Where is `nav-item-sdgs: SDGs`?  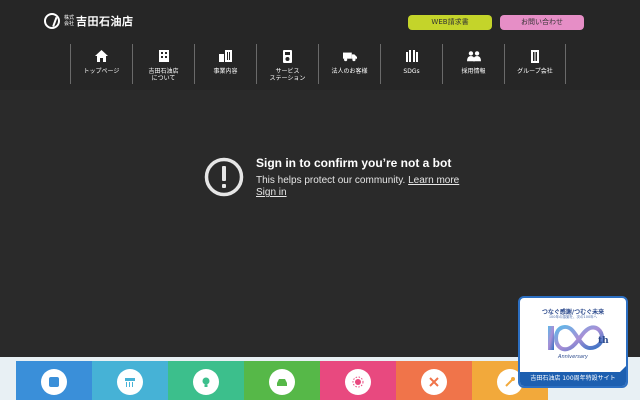 nav-item-sdgs: SDGs is located at coordinates (411, 64).